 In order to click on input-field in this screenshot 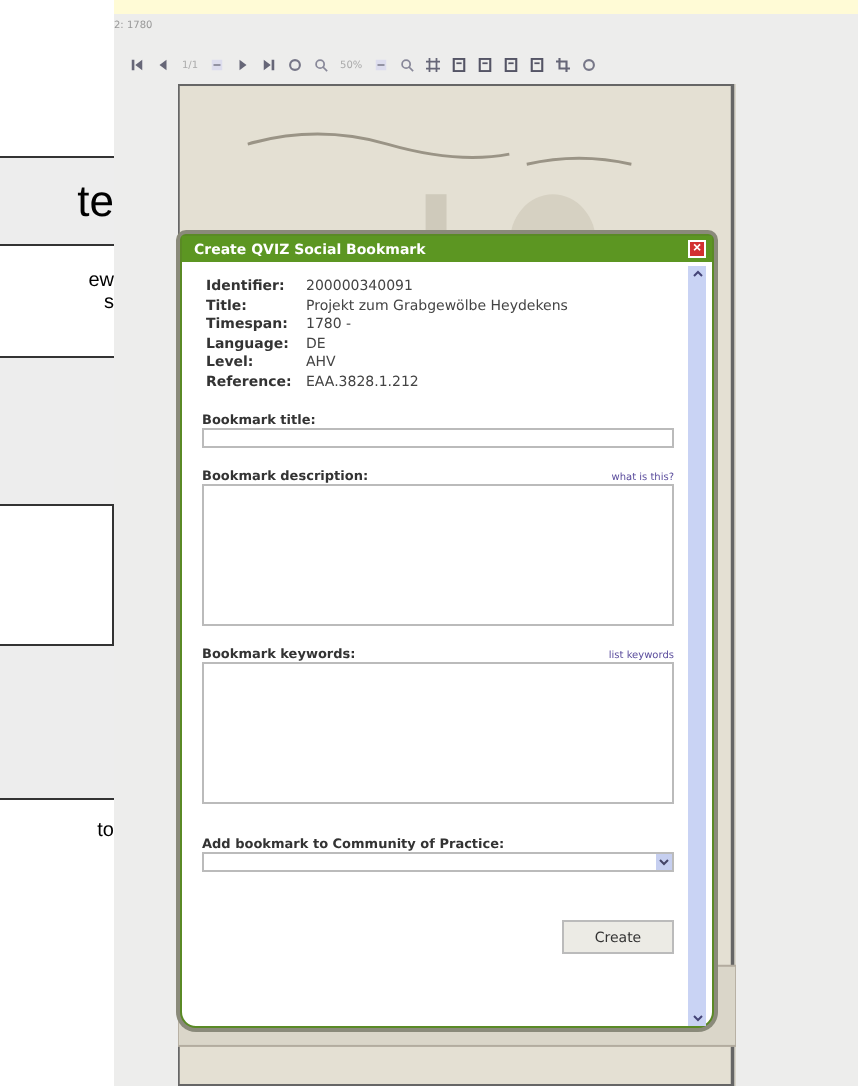, I will do `click(438, 438)`.